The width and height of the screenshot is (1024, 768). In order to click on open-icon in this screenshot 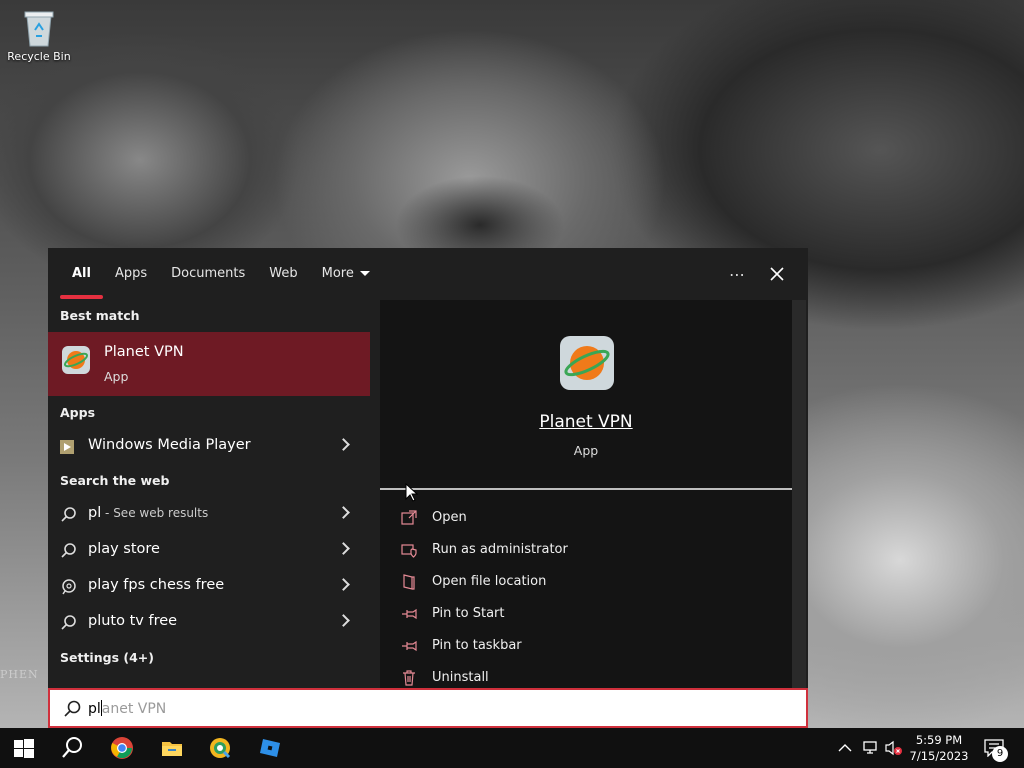, I will do `click(409, 518)`.